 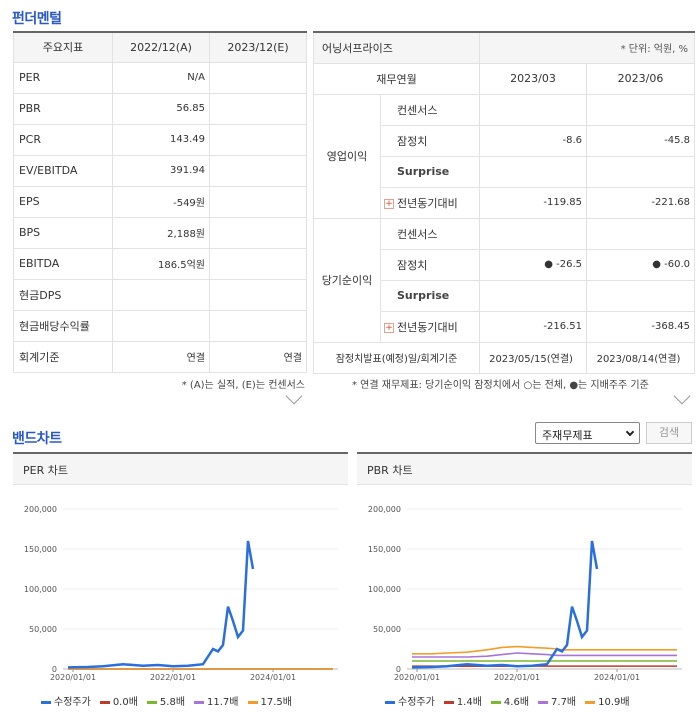 I want to click on announce-date-2023-06: 2023/08/14(연결), so click(x=640, y=357).